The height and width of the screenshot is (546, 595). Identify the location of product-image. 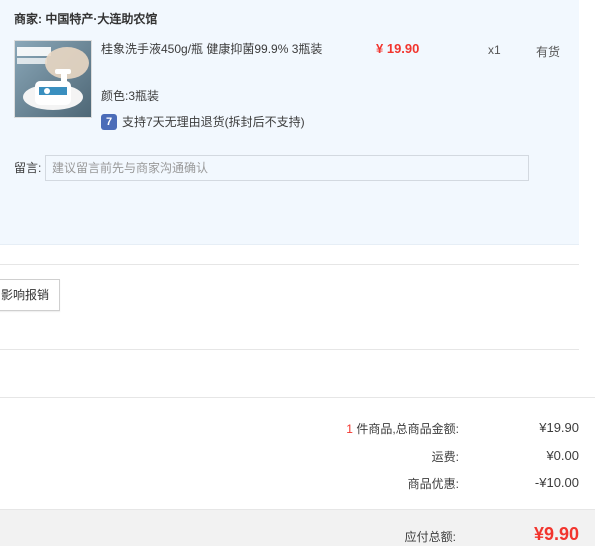
(53, 79).